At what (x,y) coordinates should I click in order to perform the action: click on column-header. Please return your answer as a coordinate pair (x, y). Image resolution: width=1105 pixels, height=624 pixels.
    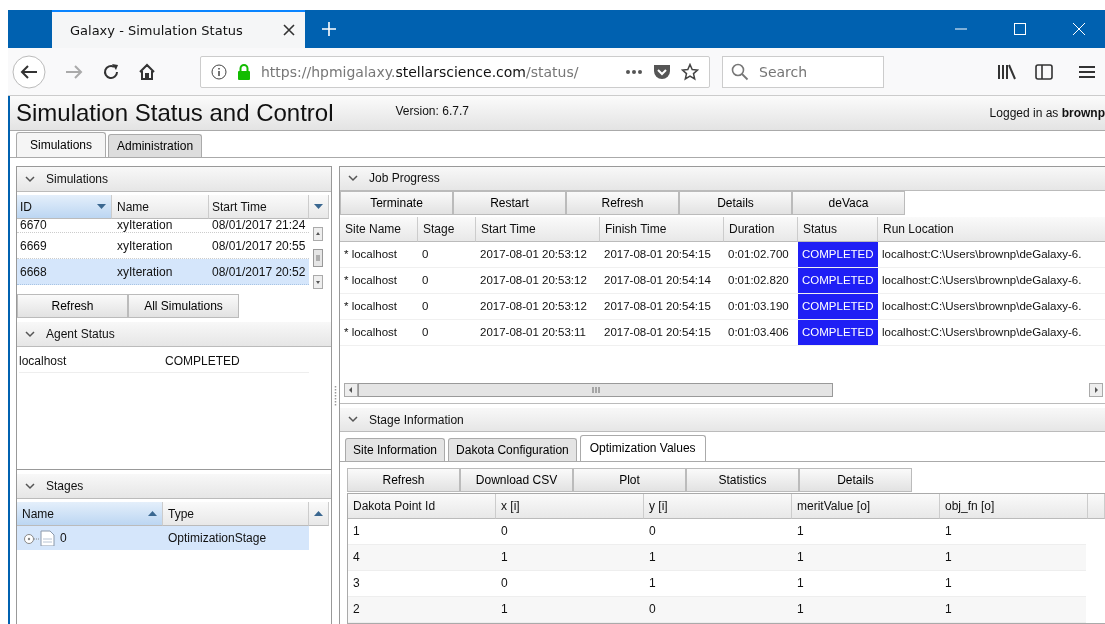
    Looking at the image, I should click on (1096, 506).